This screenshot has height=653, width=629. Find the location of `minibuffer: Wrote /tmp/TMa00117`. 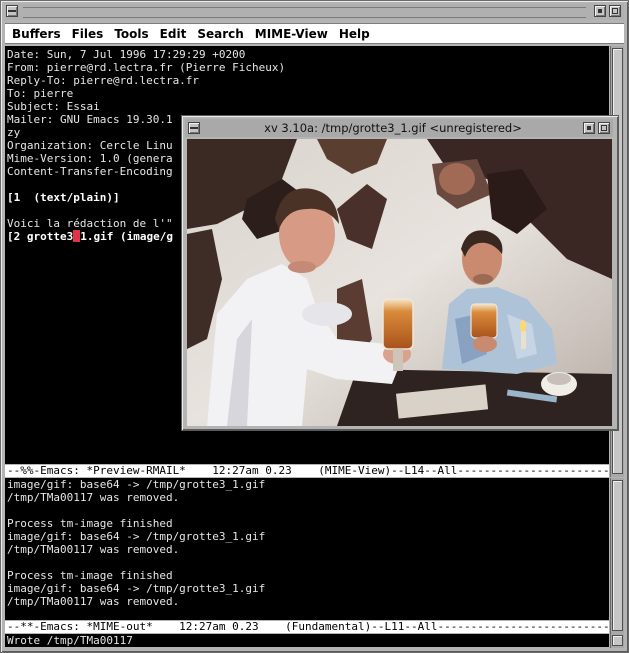

minibuffer: Wrote /tmp/TMa00117 is located at coordinates (307, 640).